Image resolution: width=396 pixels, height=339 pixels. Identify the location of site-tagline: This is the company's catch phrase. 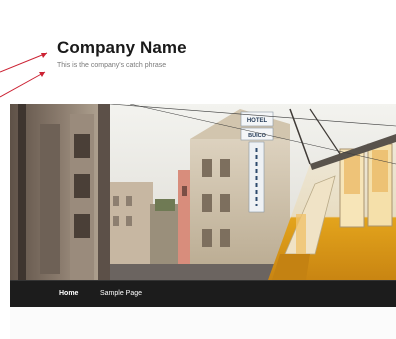
(112, 65).